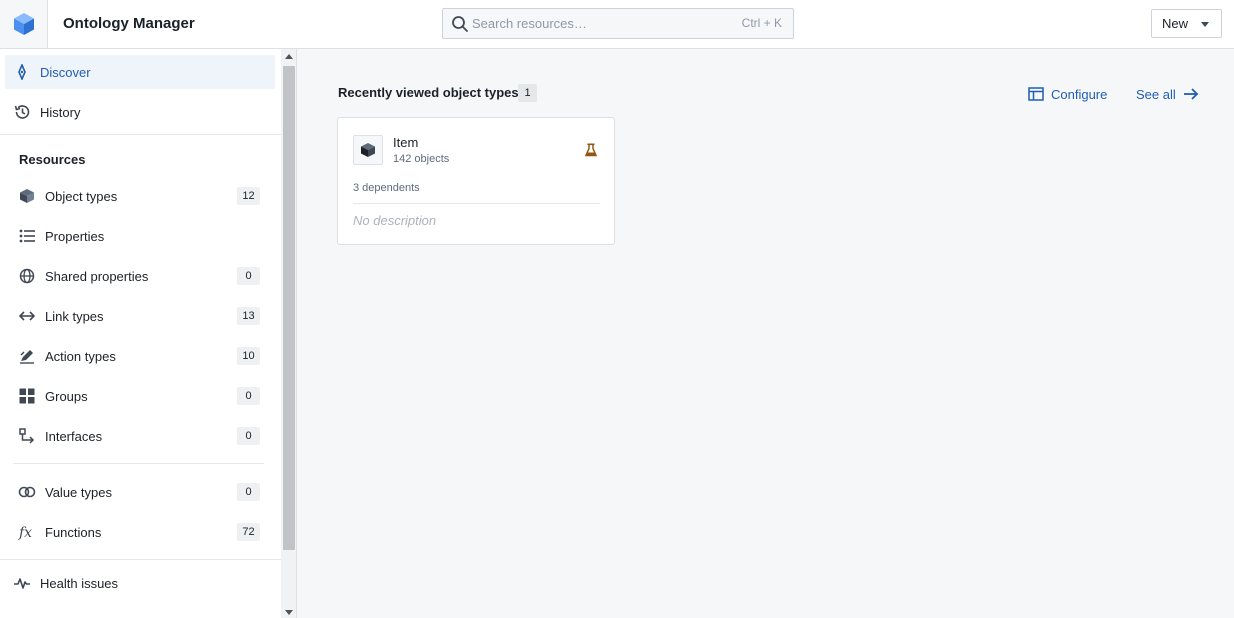  Describe the element at coordinates (78, 492) in the screenshot. I see `sidebar-item-label: Value types` at that location.